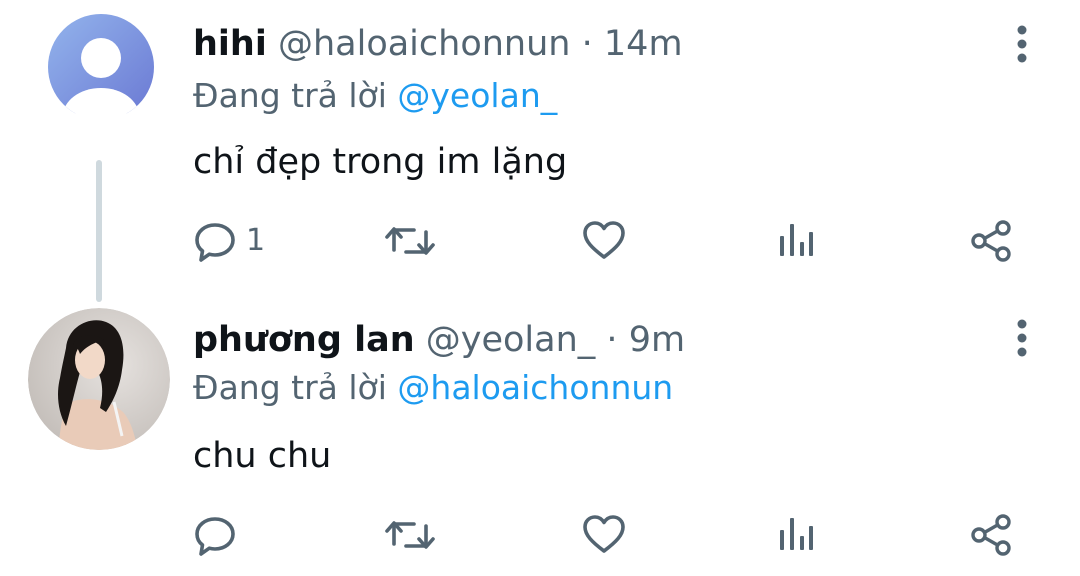  I want to click on action-bar: 1, so click(540, 241).